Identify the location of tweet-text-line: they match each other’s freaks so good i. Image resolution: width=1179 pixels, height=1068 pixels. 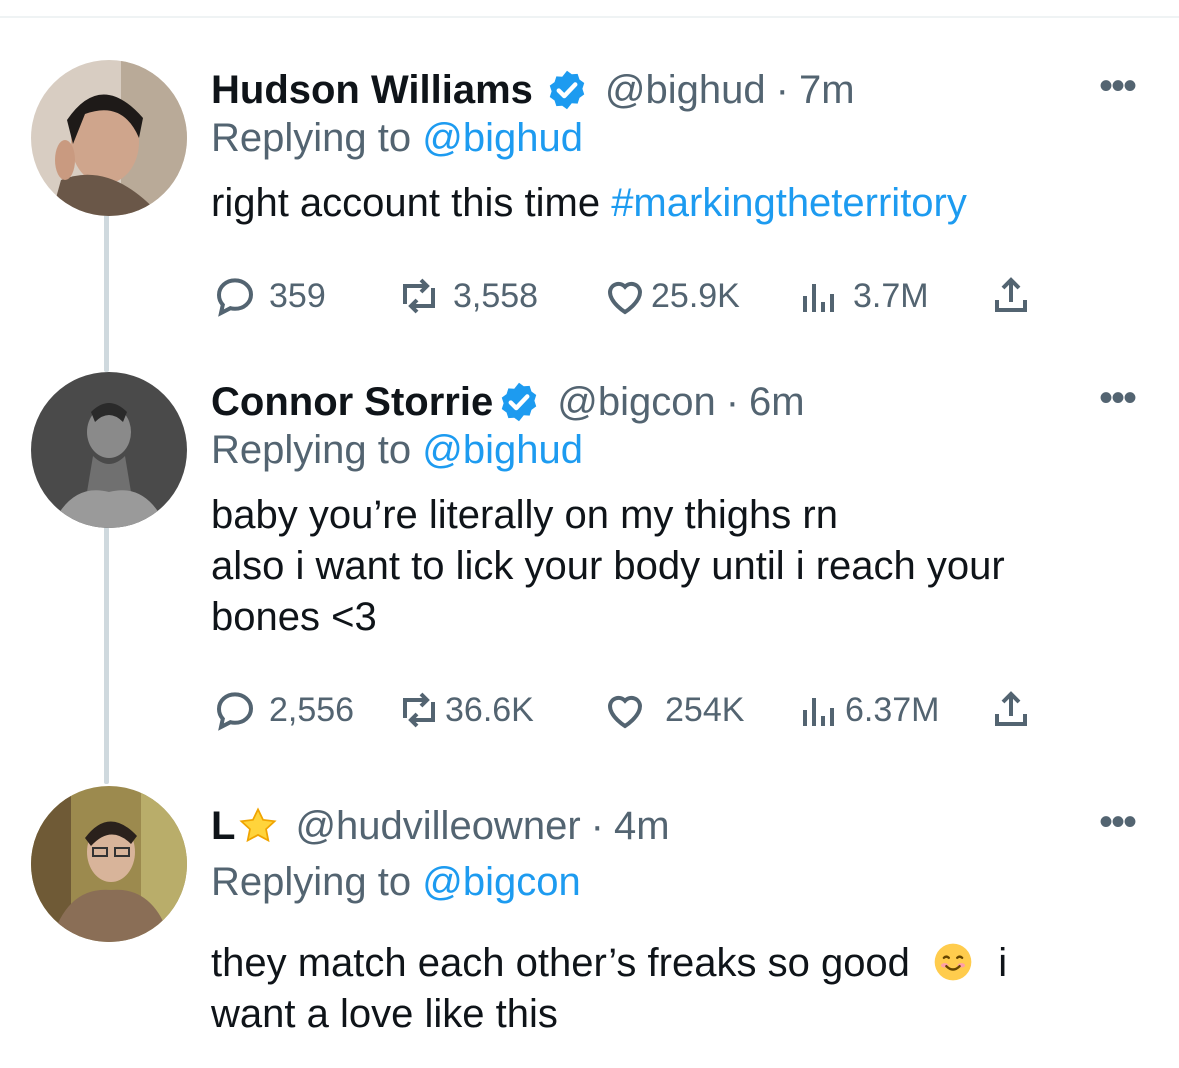
(661, 963).